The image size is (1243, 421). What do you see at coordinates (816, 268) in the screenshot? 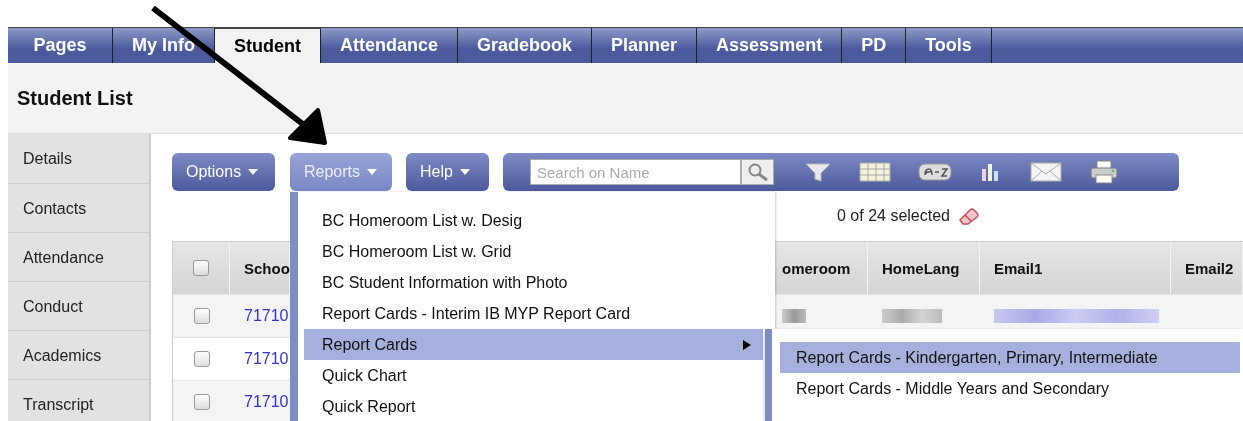
I see `column-header: omeroom` at bounding box center [816, 268].